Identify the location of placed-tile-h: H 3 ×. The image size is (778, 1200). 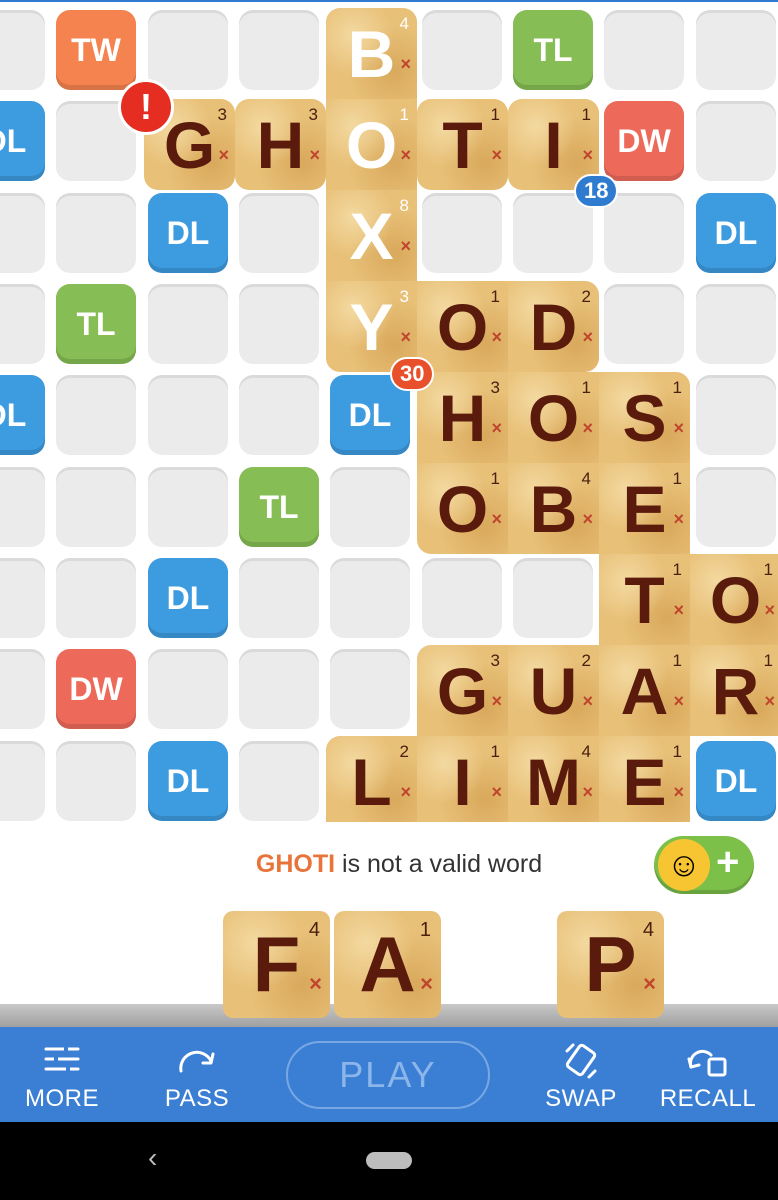
(280, 144).